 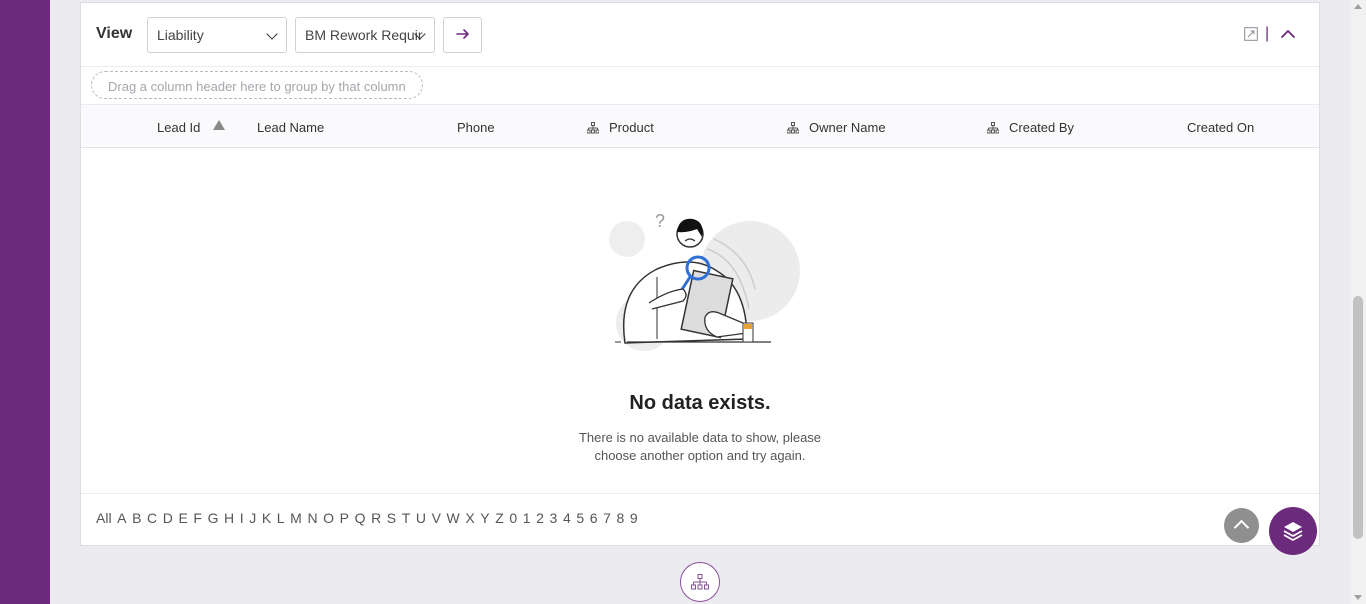 What do you see at coordinates (391, 518) in the screenshot?
I see `alphabet-filter-item: S` at bounding box center [391, 518].